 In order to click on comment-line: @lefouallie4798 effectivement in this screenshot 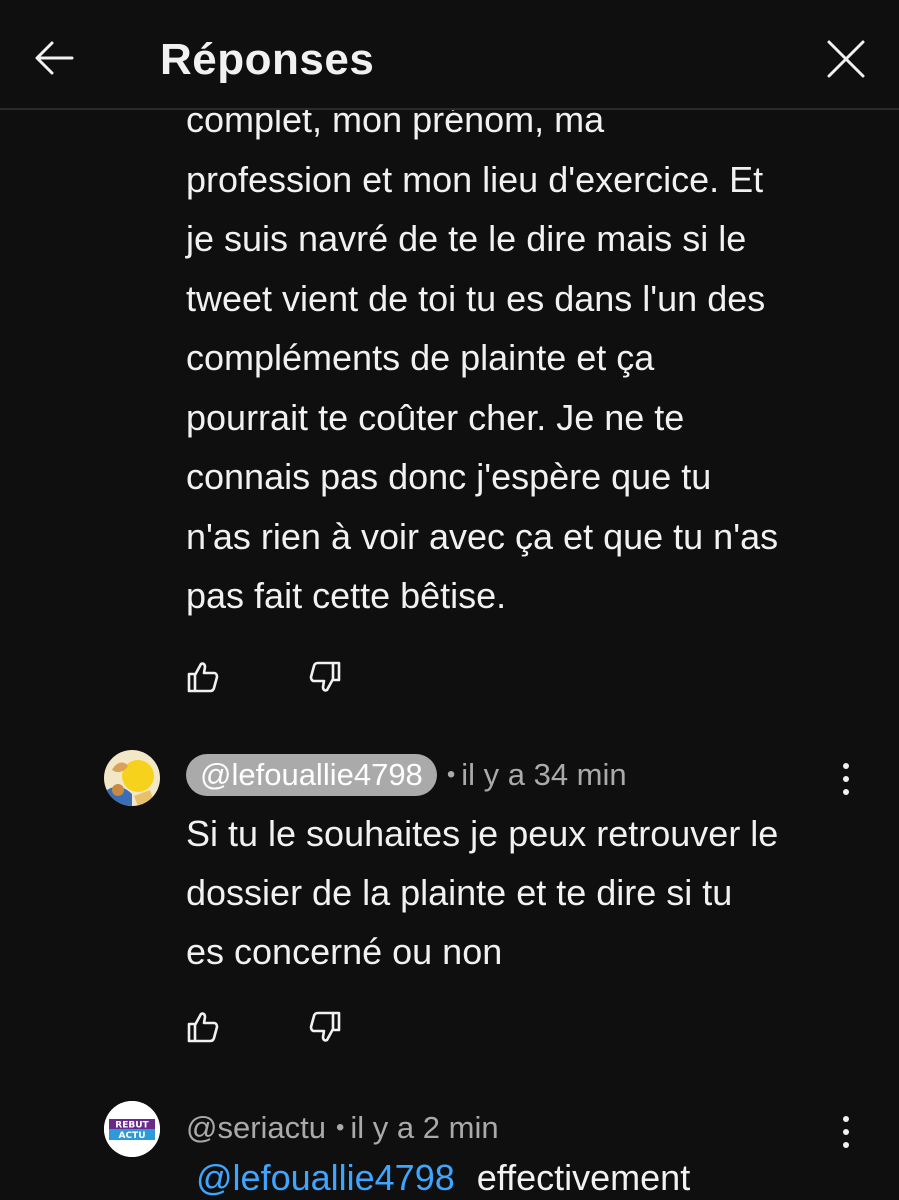, I will do `click(531, 1174)`.